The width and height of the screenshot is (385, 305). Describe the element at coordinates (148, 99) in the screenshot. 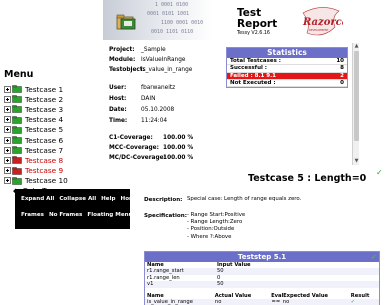

I see `host-value: DAIN` at that location.